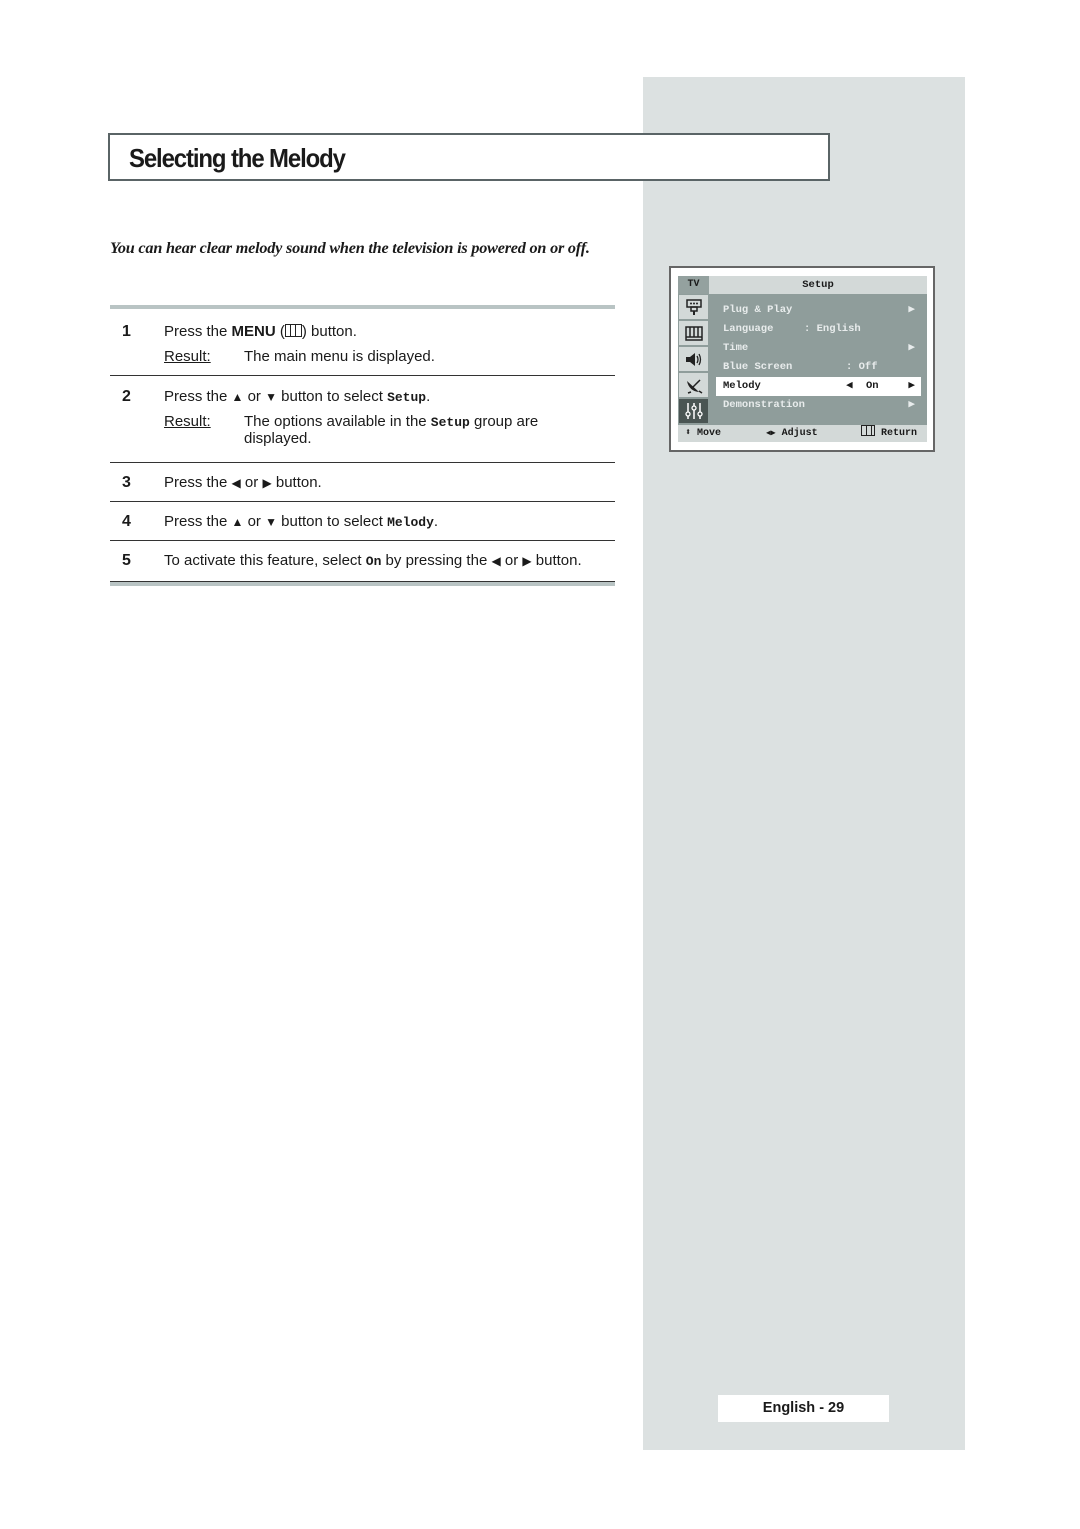 The width and height of the screenshot is (1080, 1529). What do you see at coordinates (899, 433) in the screenshot?
I see `osd-return-label: Return` at bounding box center [899, 433].